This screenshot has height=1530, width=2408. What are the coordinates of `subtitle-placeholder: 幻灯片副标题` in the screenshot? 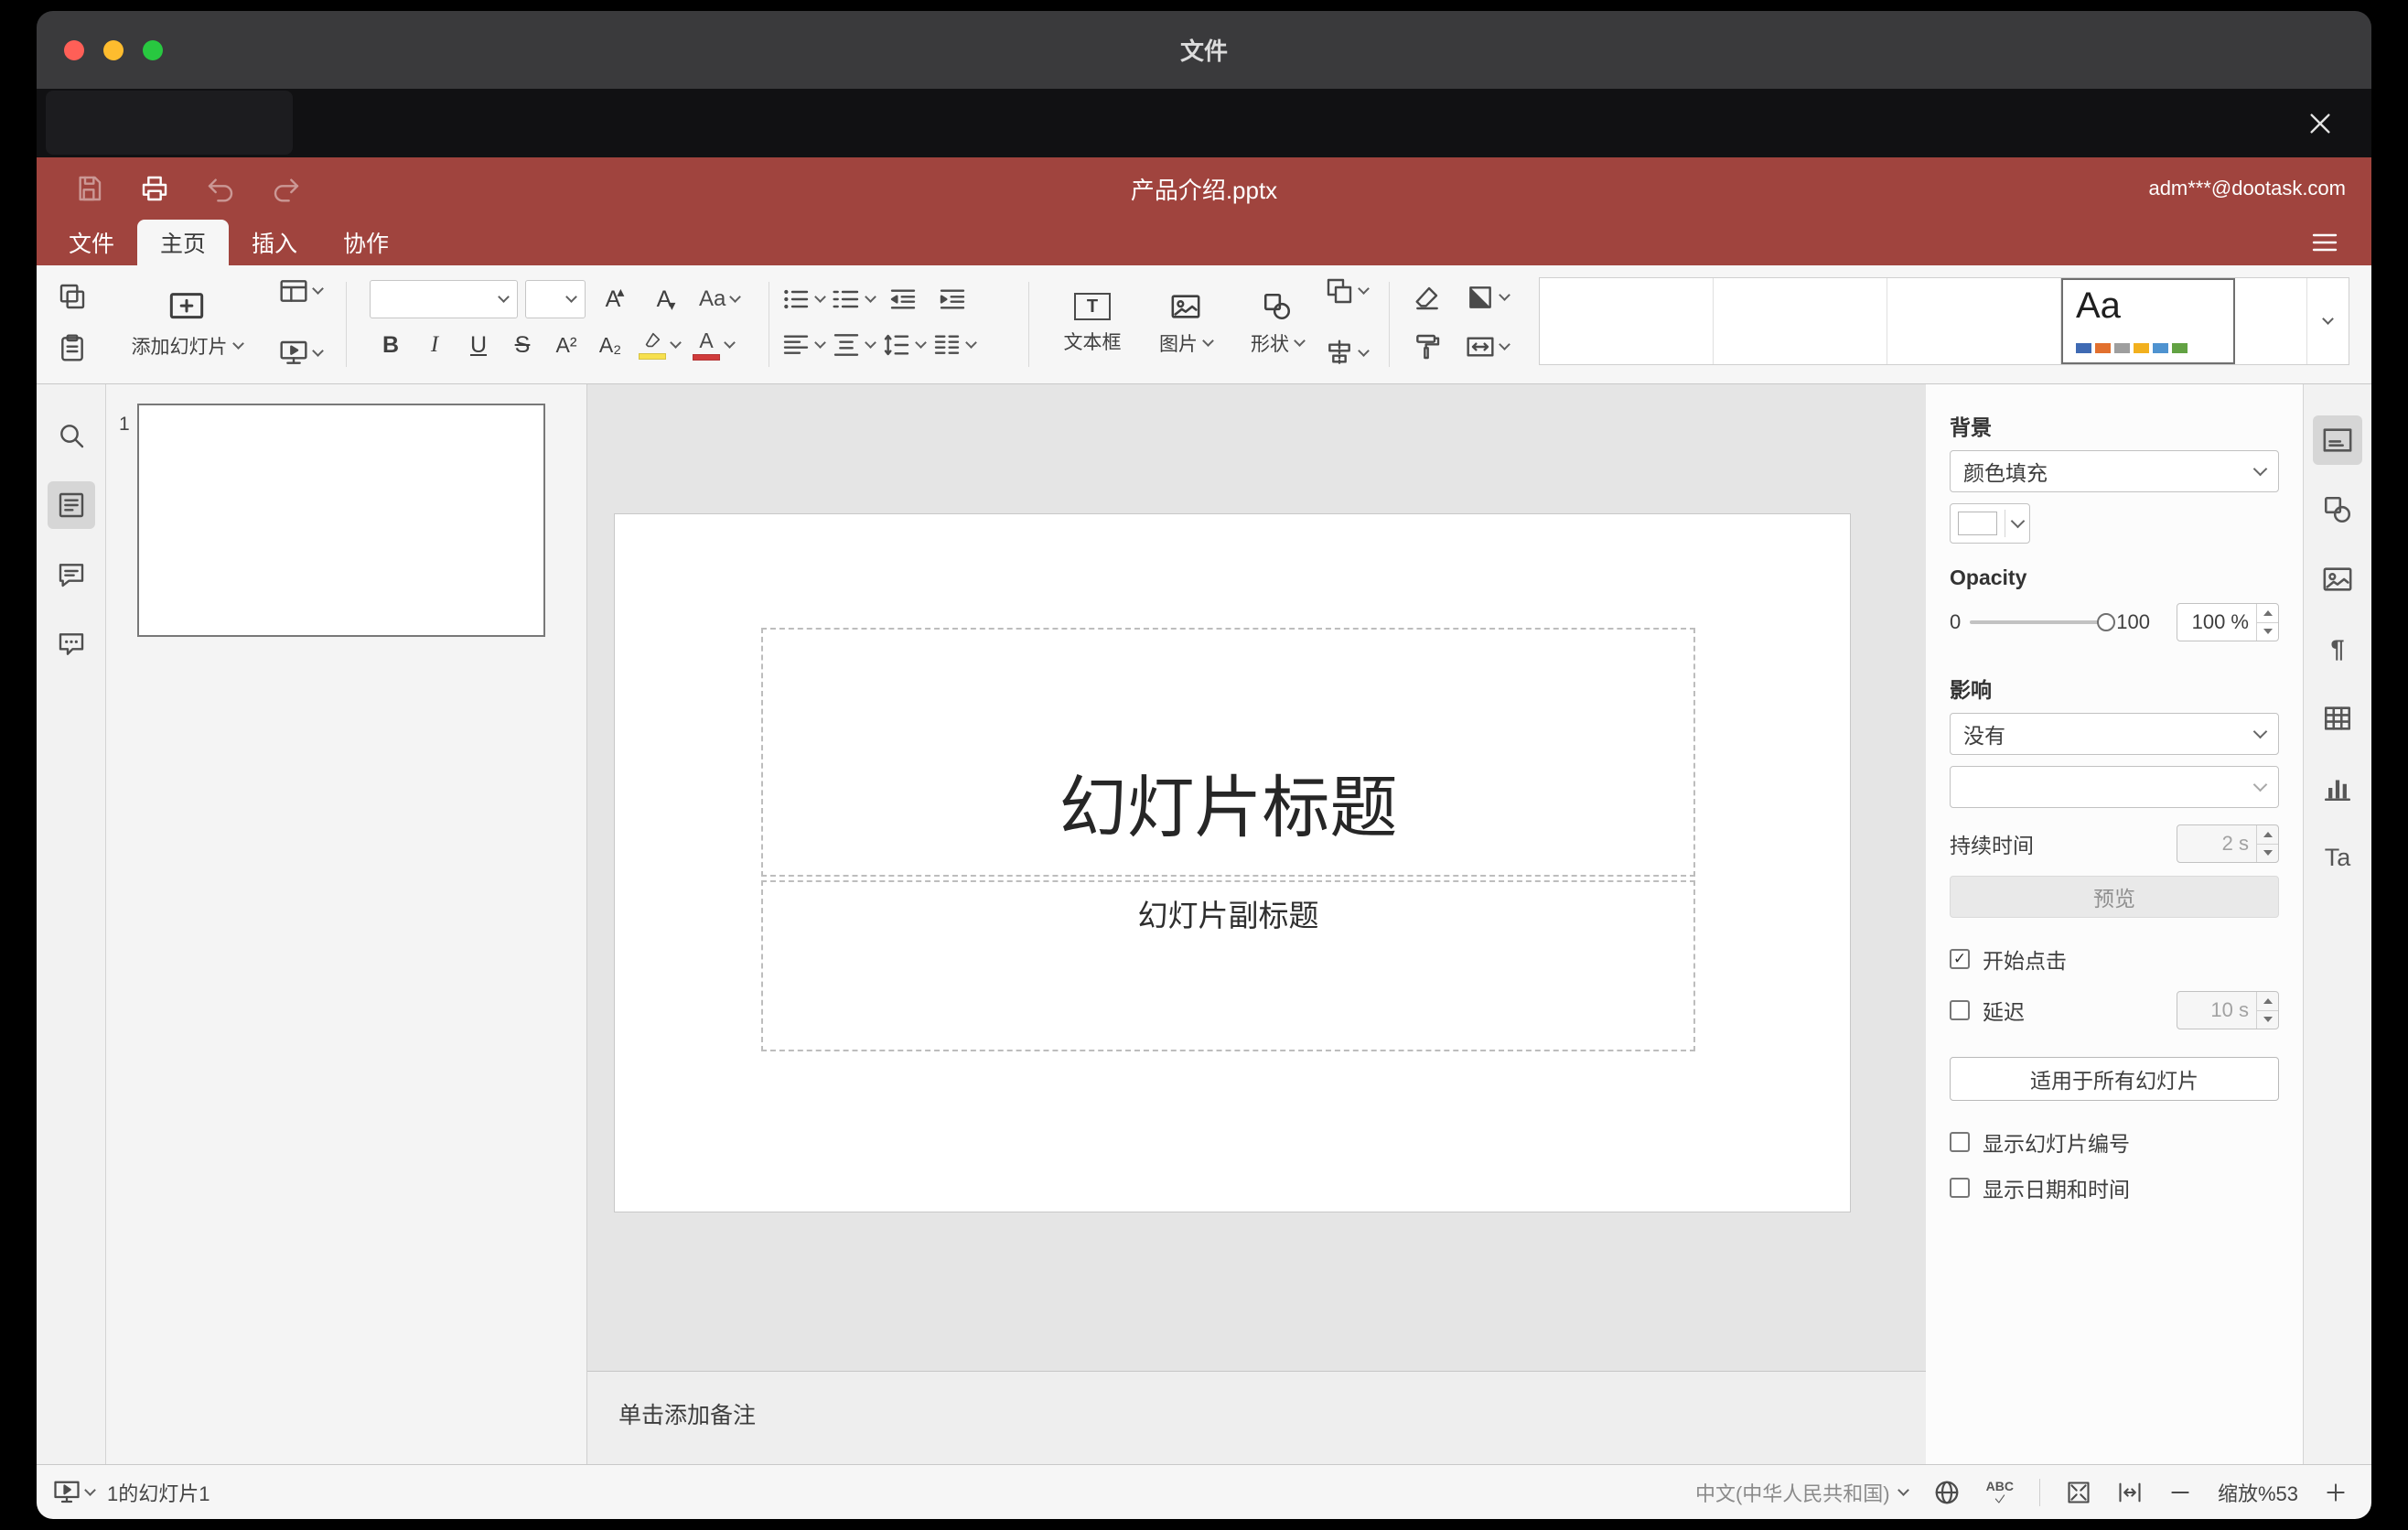 It's located at (1228, 965).